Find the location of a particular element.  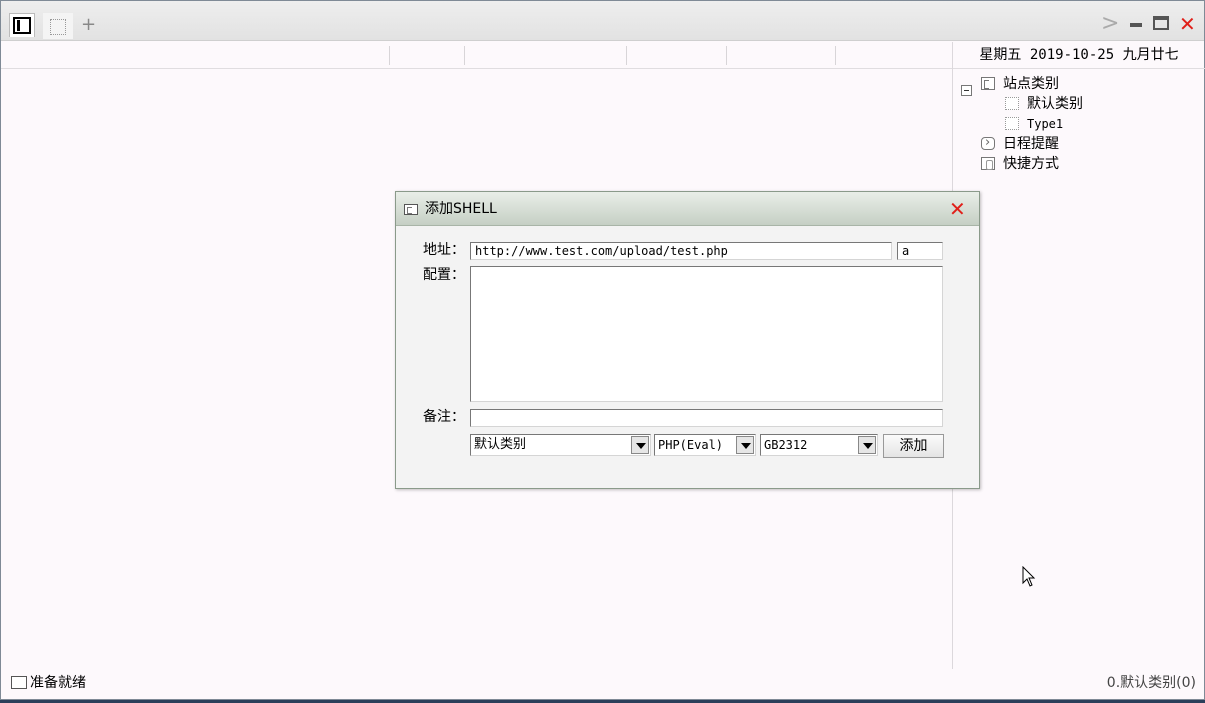

title-bar: + > ✕ is located at coordinates (602, 21).